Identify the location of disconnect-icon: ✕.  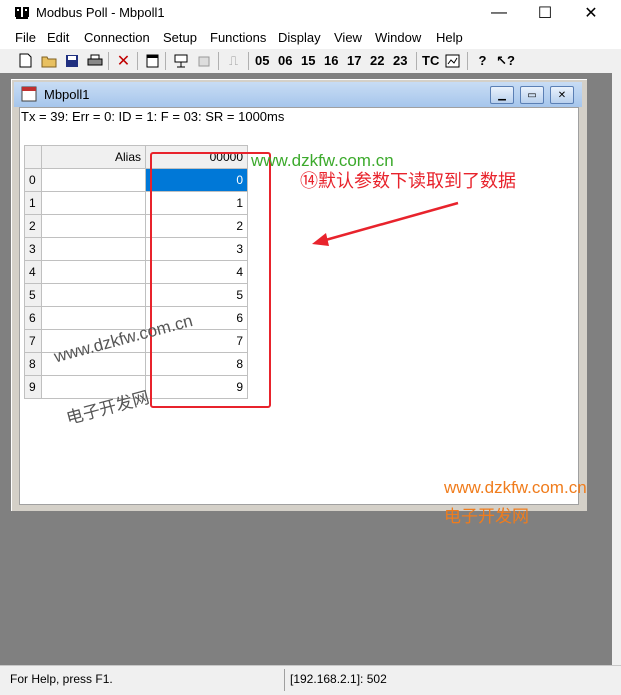
(123, 61).